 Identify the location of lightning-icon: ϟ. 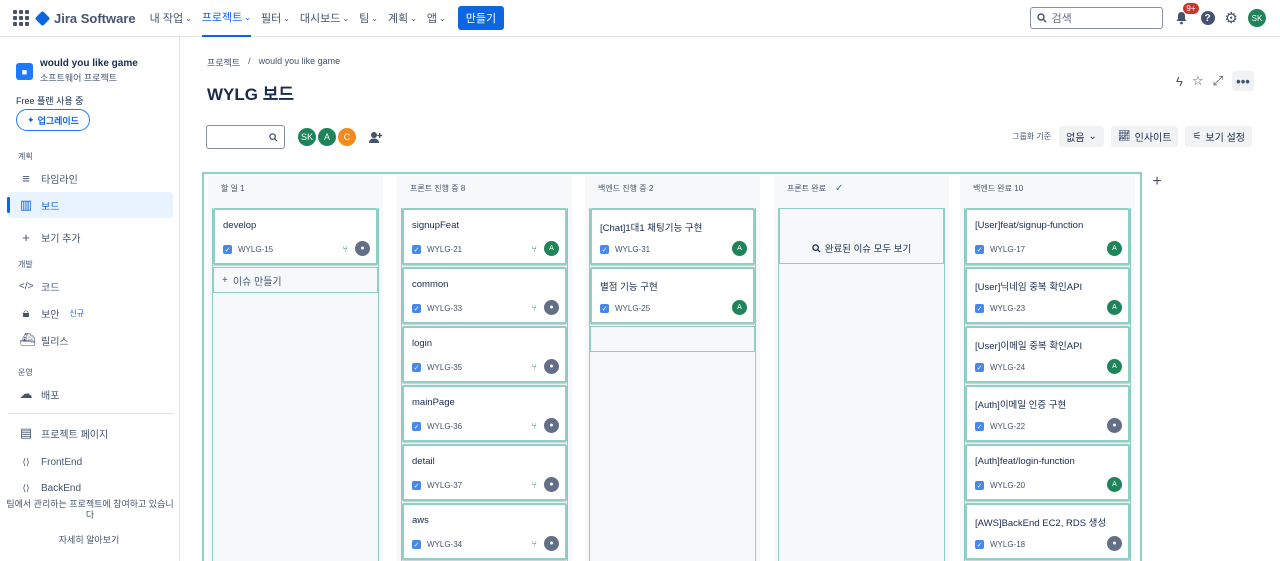
(1179, 81).